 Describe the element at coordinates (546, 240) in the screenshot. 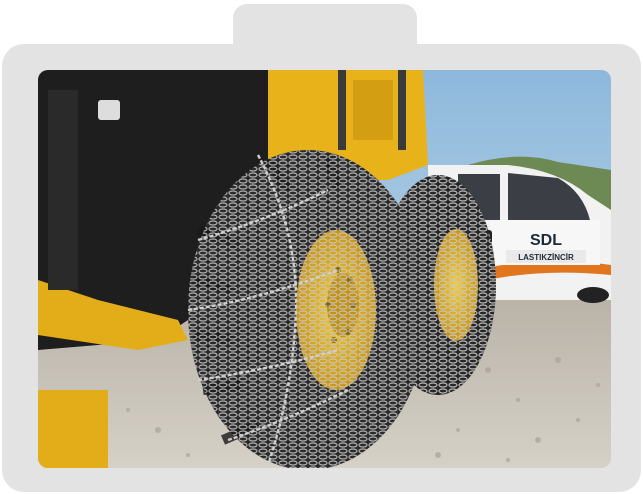

I see `van-logo-text: SDL` at that location.